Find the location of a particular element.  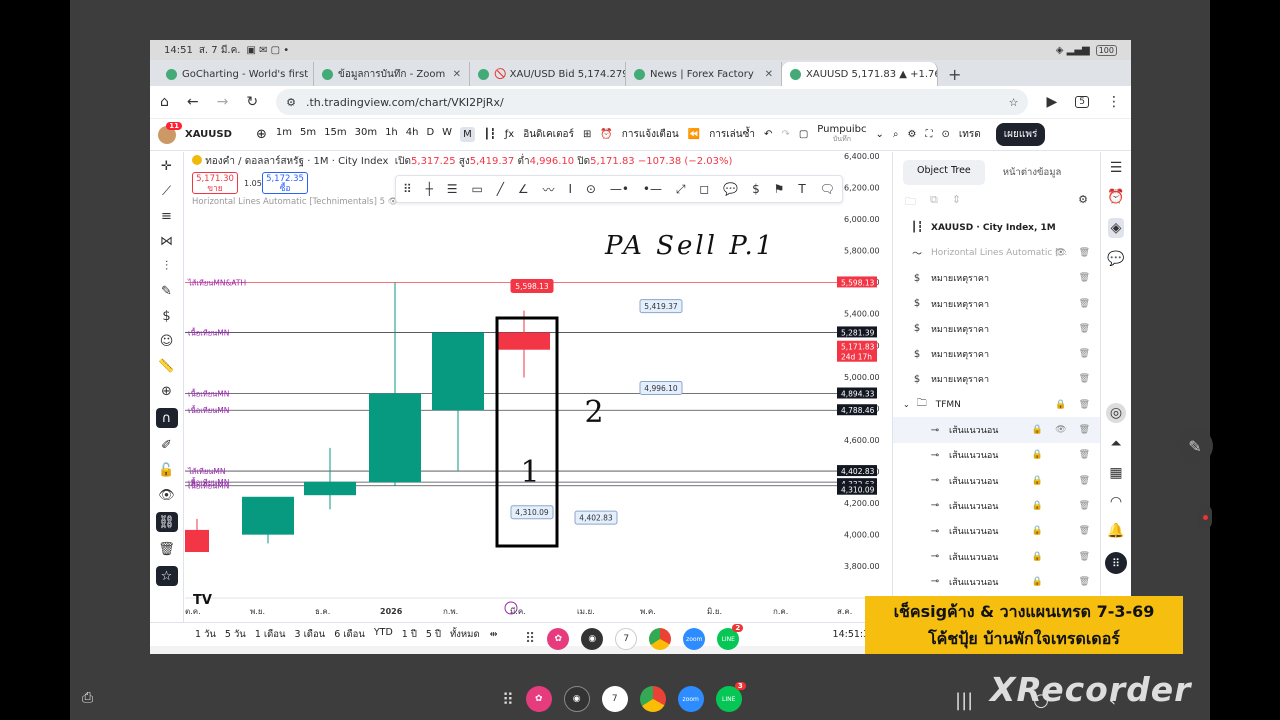

layout-box-icon: ▢ is located at coordinates (803, 134).